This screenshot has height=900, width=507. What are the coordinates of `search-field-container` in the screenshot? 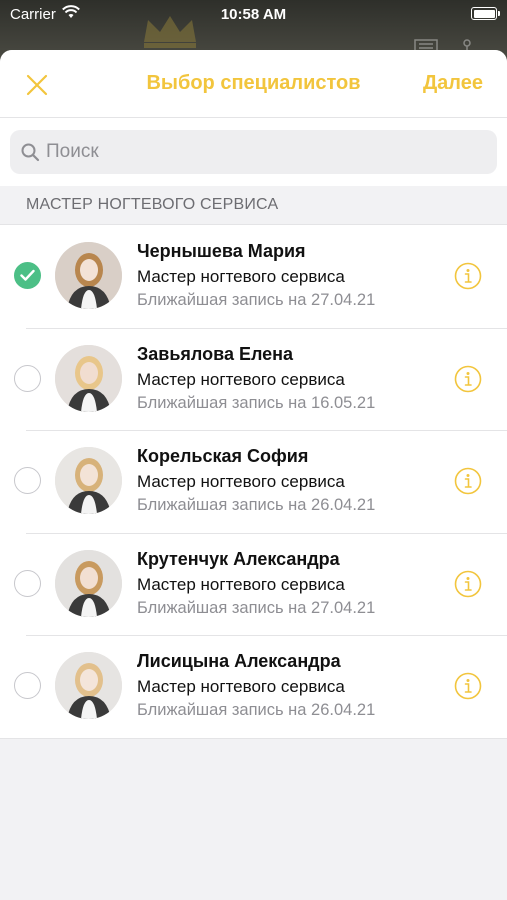 It's located at (253, 152).